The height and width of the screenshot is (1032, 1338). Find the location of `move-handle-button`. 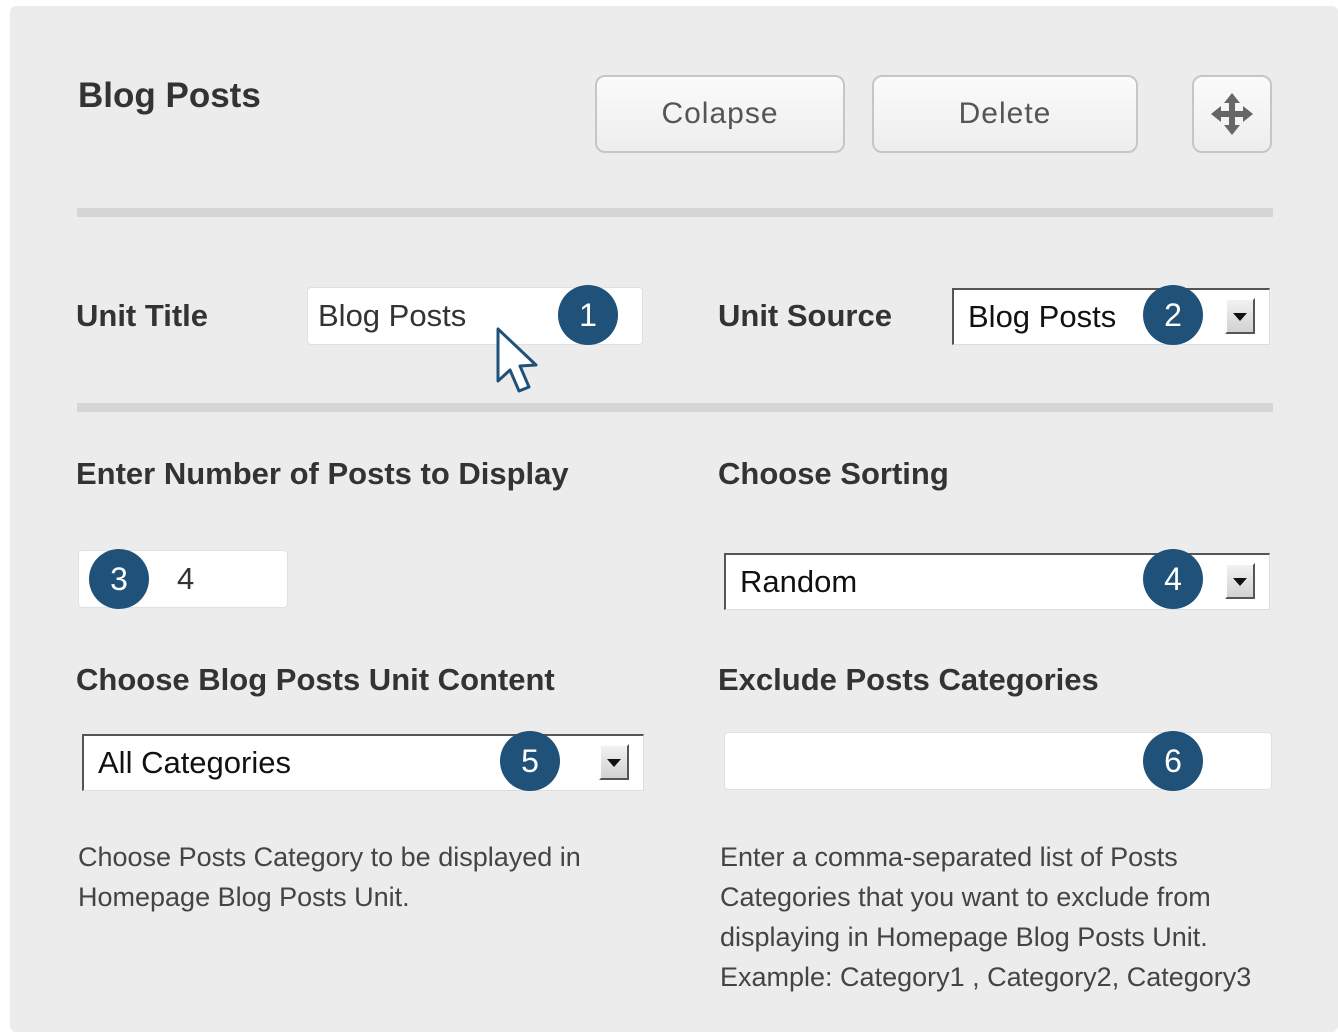

move-handle-button is located at coordinates (1232, 114).